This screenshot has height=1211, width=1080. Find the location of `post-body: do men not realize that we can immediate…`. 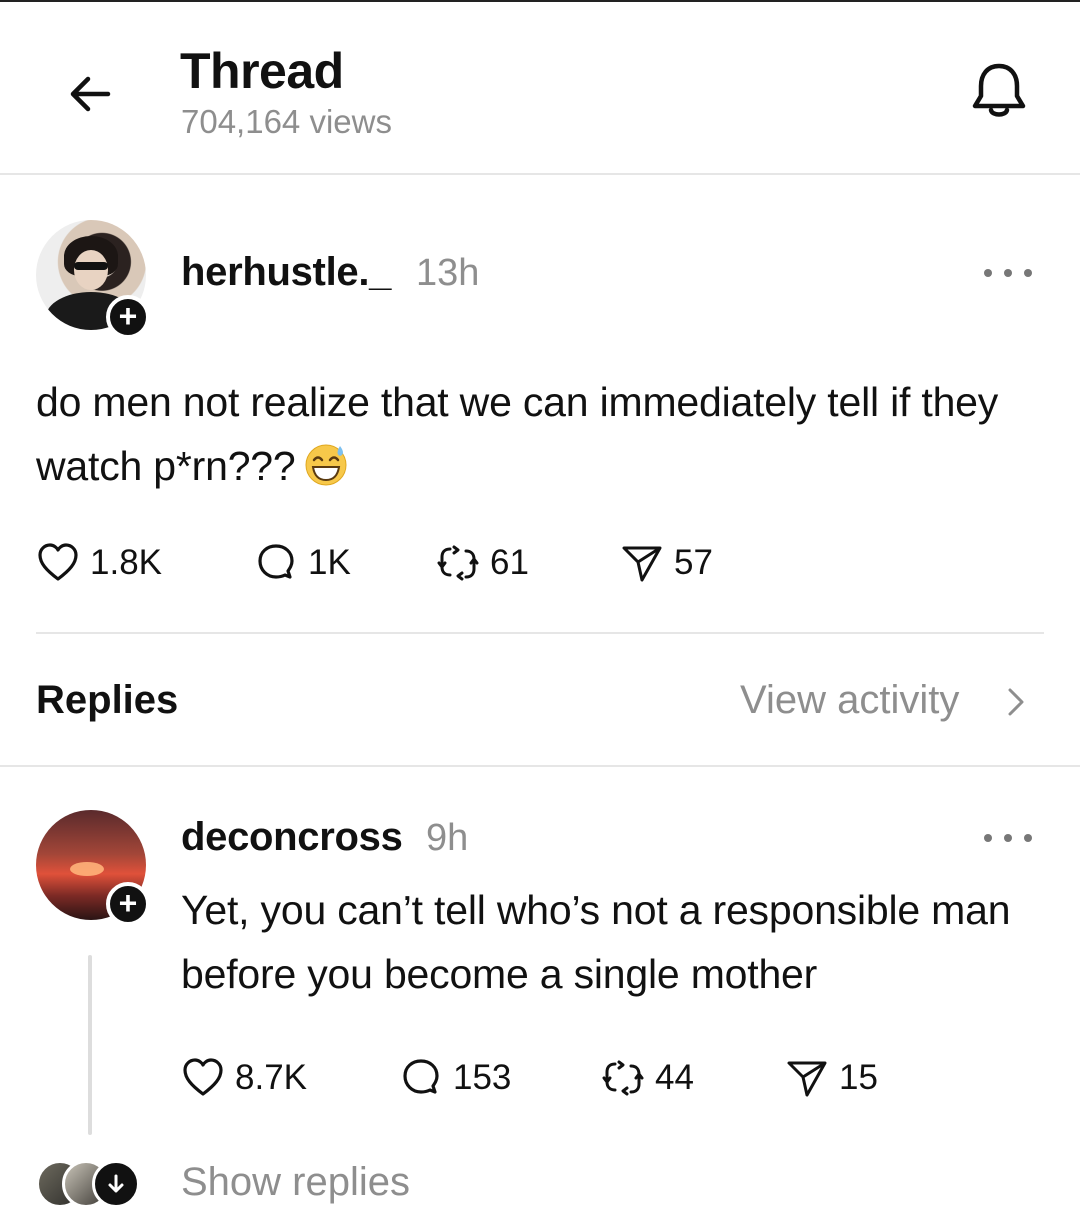

post-body: do men not realize that we can immediate… is located at coordinates (517, 434).